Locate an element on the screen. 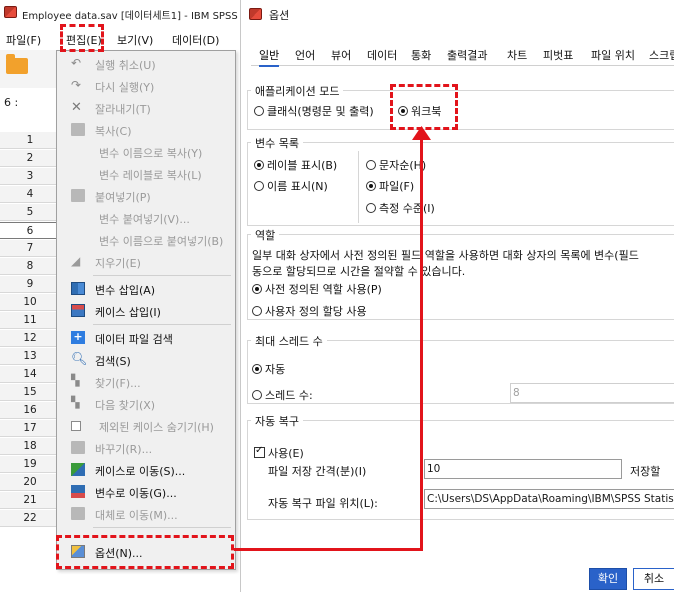 The height and width of the screenshot is (592, 674). row-header: 20 is located at coordinates (30, 482).